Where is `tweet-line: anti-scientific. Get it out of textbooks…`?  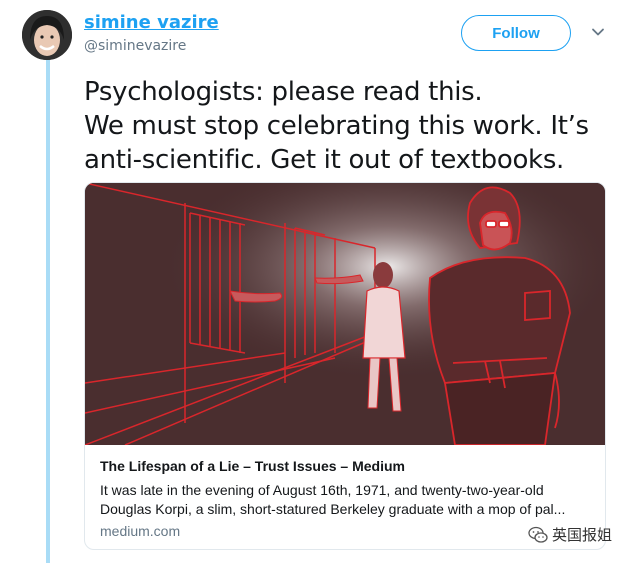 tweet-line: anti-scientific. Get it out of textbooks… is located at coordinates (324, 160).